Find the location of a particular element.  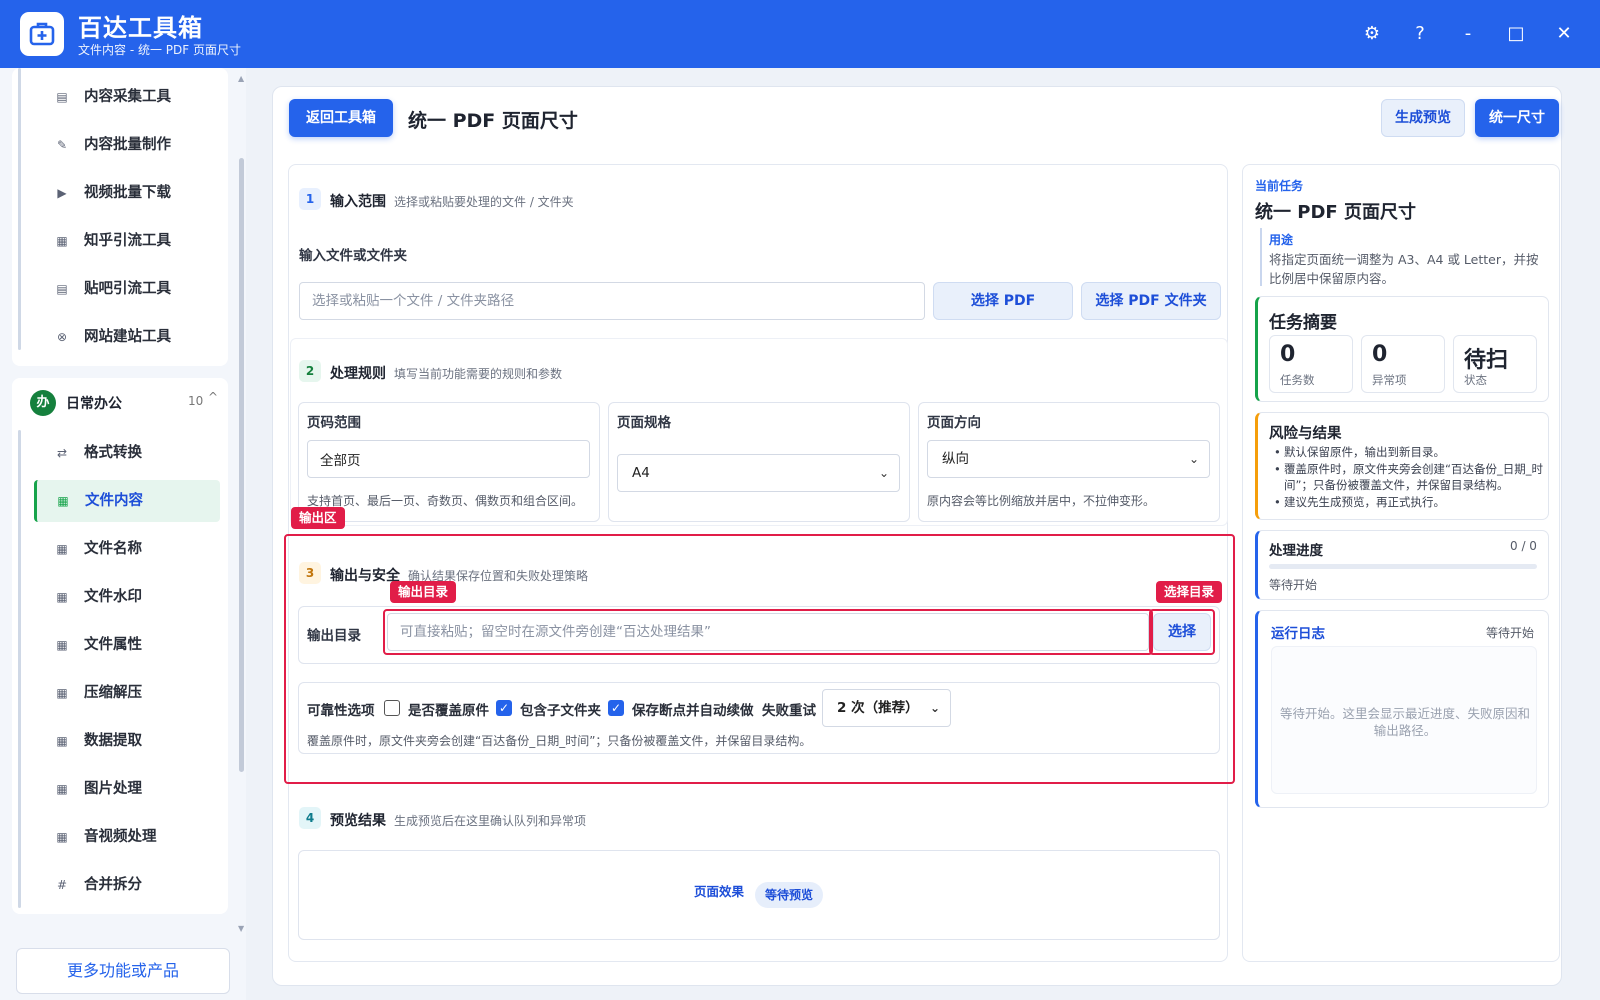

reliability-label: 可靠性选项 is located at coordinates (341, 711).